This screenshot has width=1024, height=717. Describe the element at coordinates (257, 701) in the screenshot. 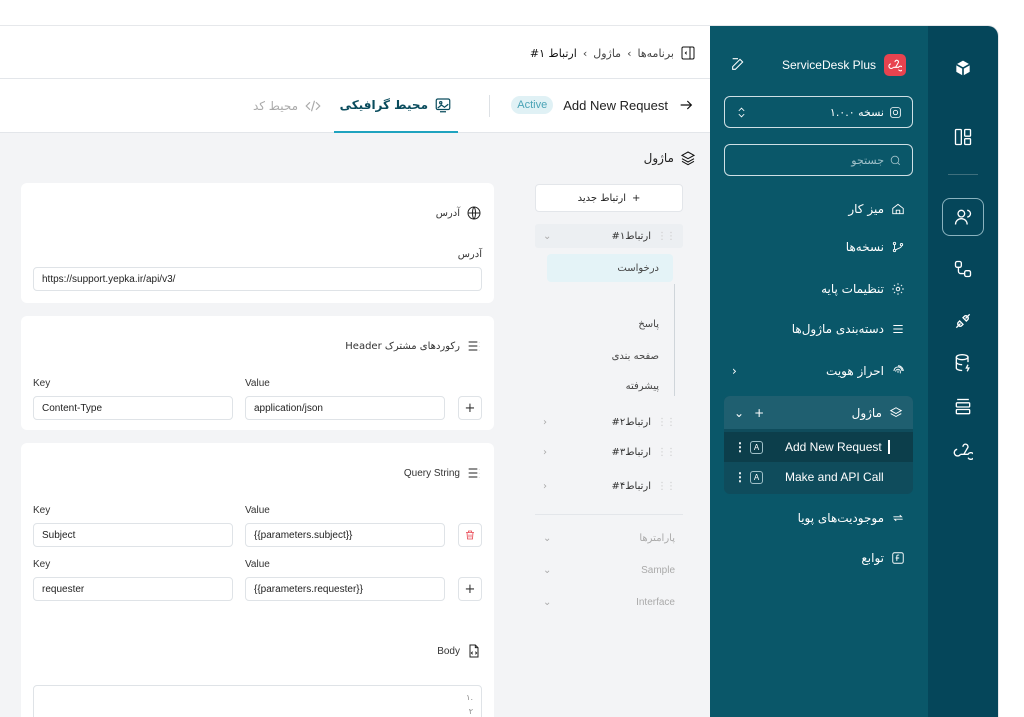

I see `body-editor: ۱. ۲` at that location.